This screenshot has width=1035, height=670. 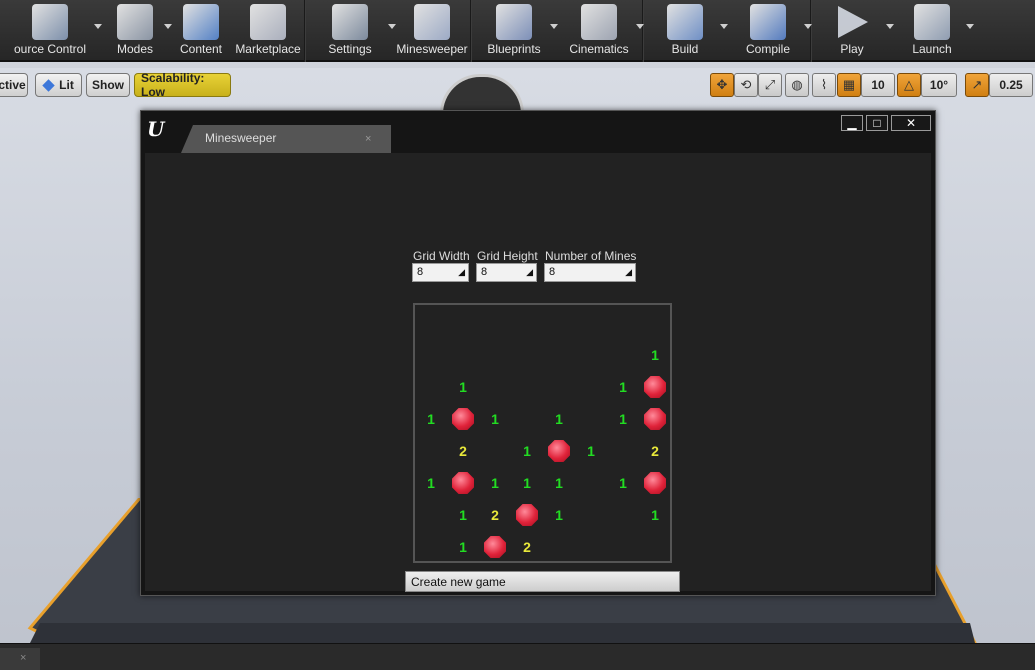 I want to click on grid-height-input: 8 ◢, so click(x=506, y=272).